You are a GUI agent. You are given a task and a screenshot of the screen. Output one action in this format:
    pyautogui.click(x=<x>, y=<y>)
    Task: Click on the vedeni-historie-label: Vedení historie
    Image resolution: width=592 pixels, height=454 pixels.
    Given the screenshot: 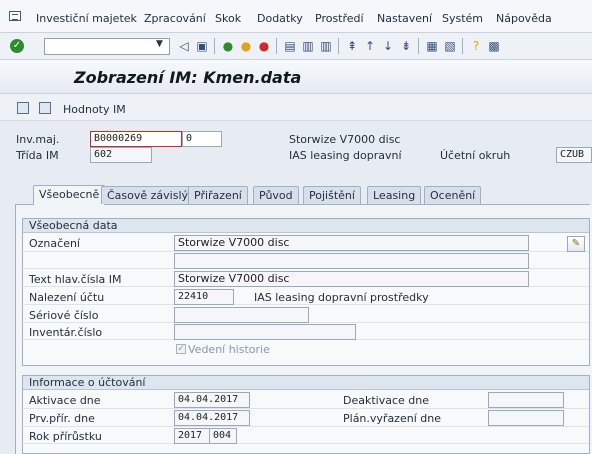 What is the action you would take?
    pyautogui.click(x=229, y=349)
    